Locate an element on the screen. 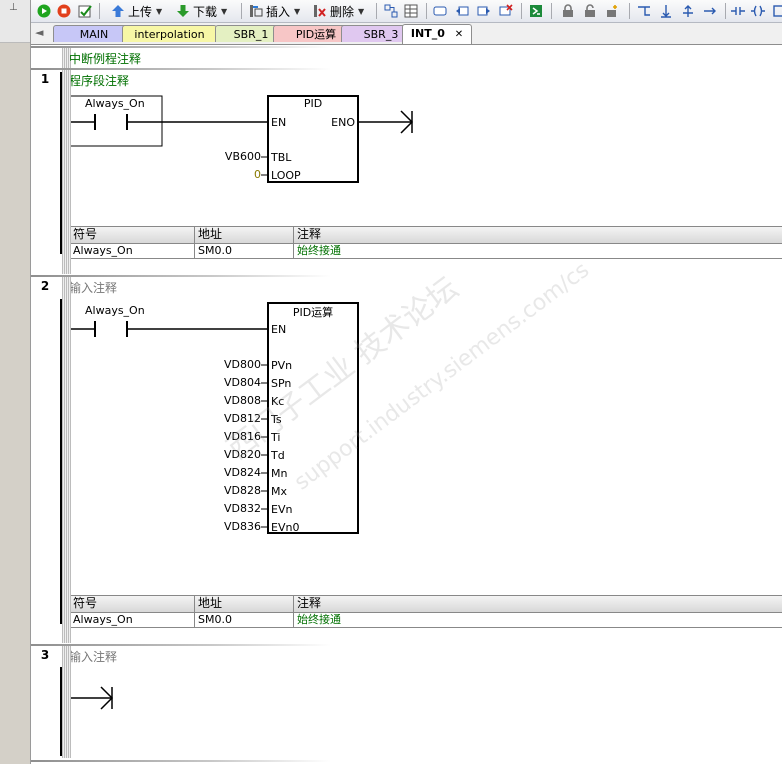 Image resolution: width=782 pixels, height=764 pixels. network-icon is located at coordinates (391, 11).